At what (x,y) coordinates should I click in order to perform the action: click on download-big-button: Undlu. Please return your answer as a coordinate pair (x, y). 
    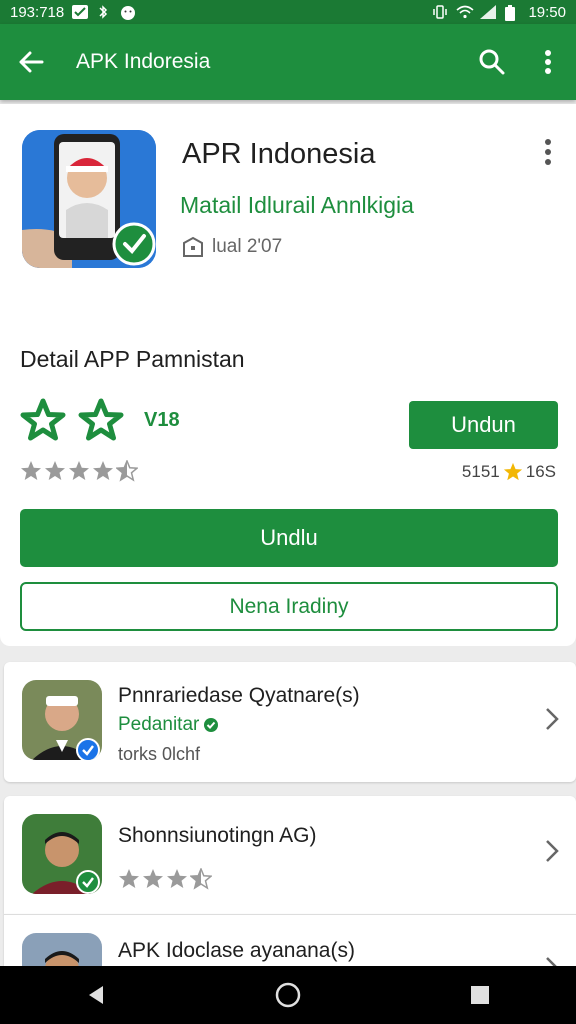
    Looking at the image, I should click on (289, 538).